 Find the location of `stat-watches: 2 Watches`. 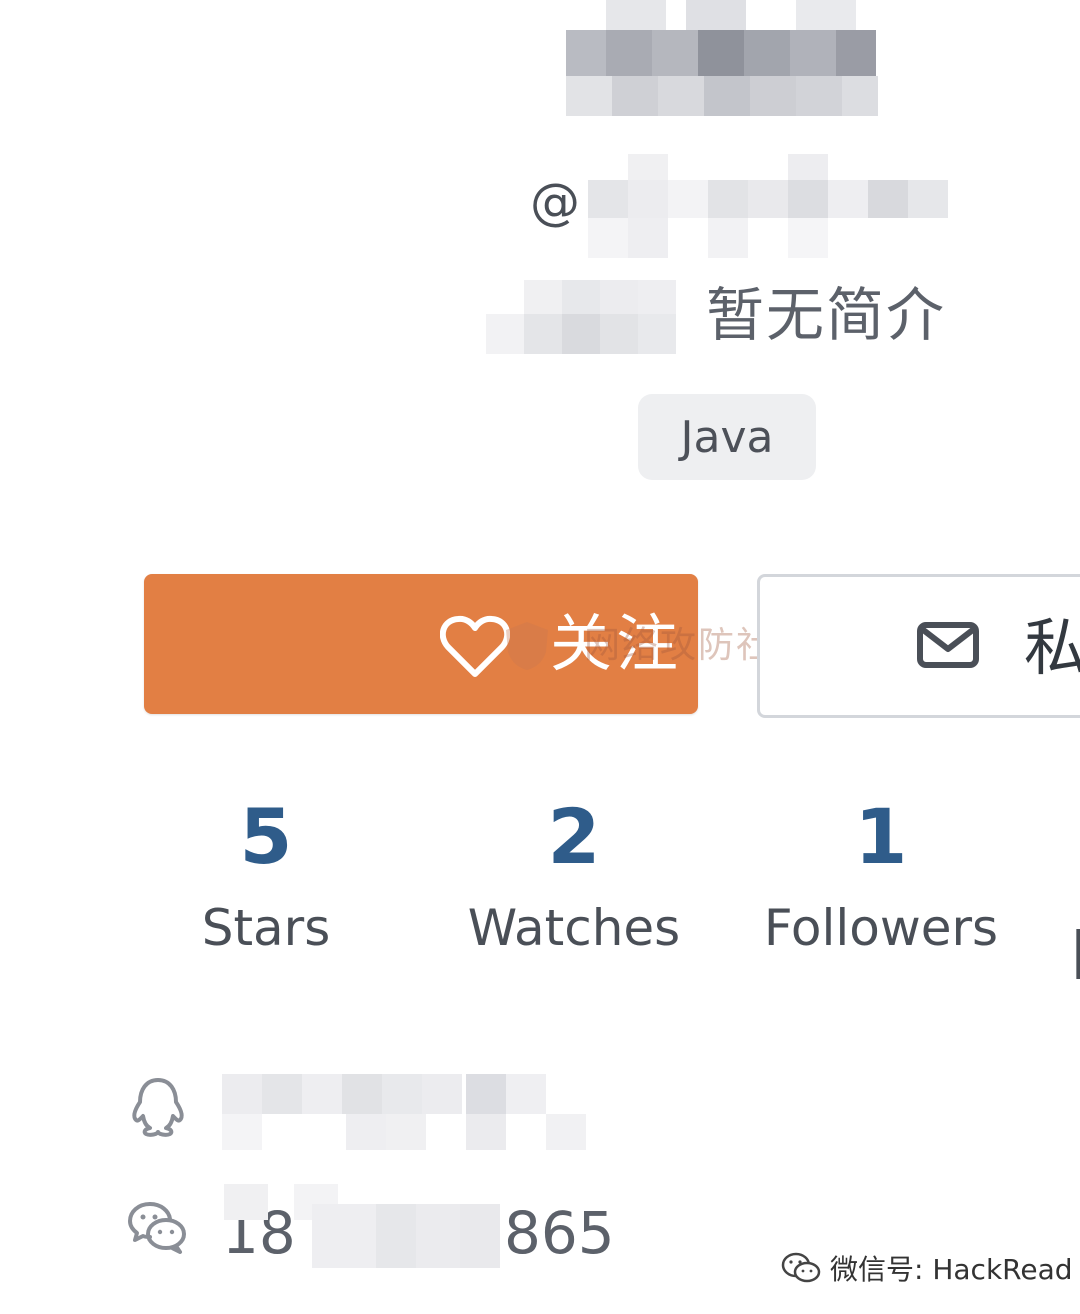

stat-watches: 2 Watches is located at coordinates (574, 875).